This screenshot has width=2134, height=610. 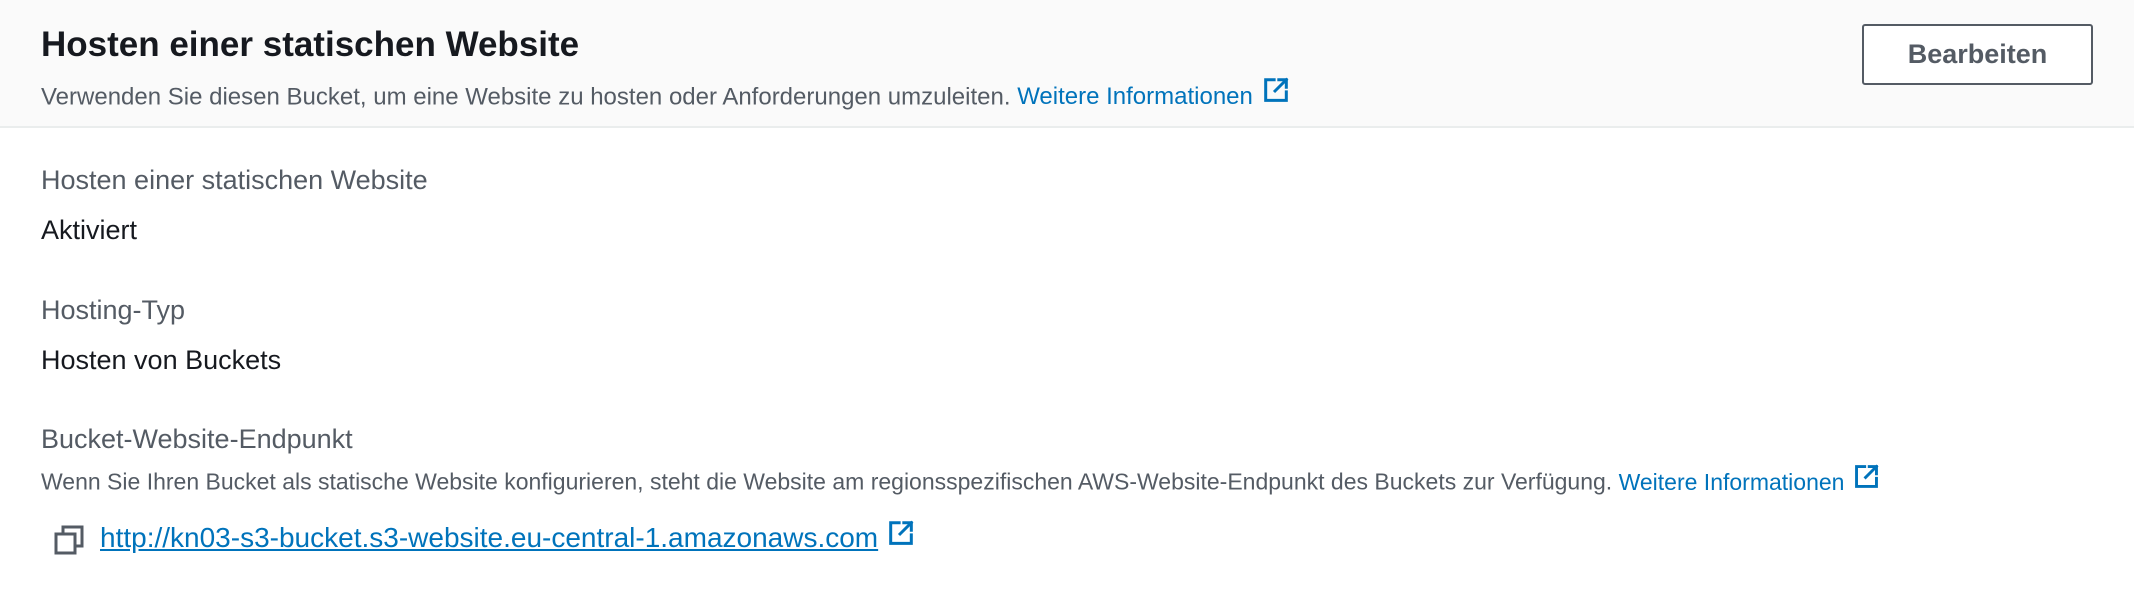 I want to click on info-link: Weitere Informationen, so click(x=1154, y=94).